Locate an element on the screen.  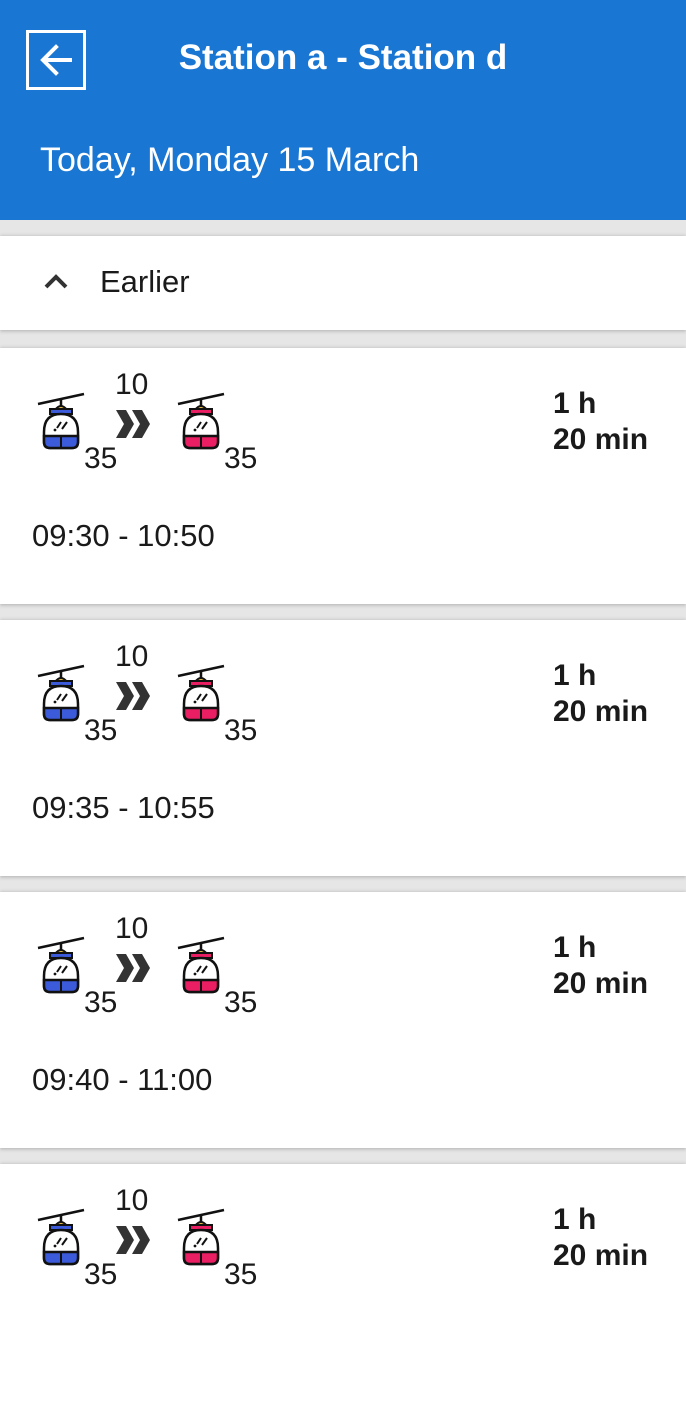
departure-arrival-times: 09:40 - 11:00 is located at coordinates (122, 1079).